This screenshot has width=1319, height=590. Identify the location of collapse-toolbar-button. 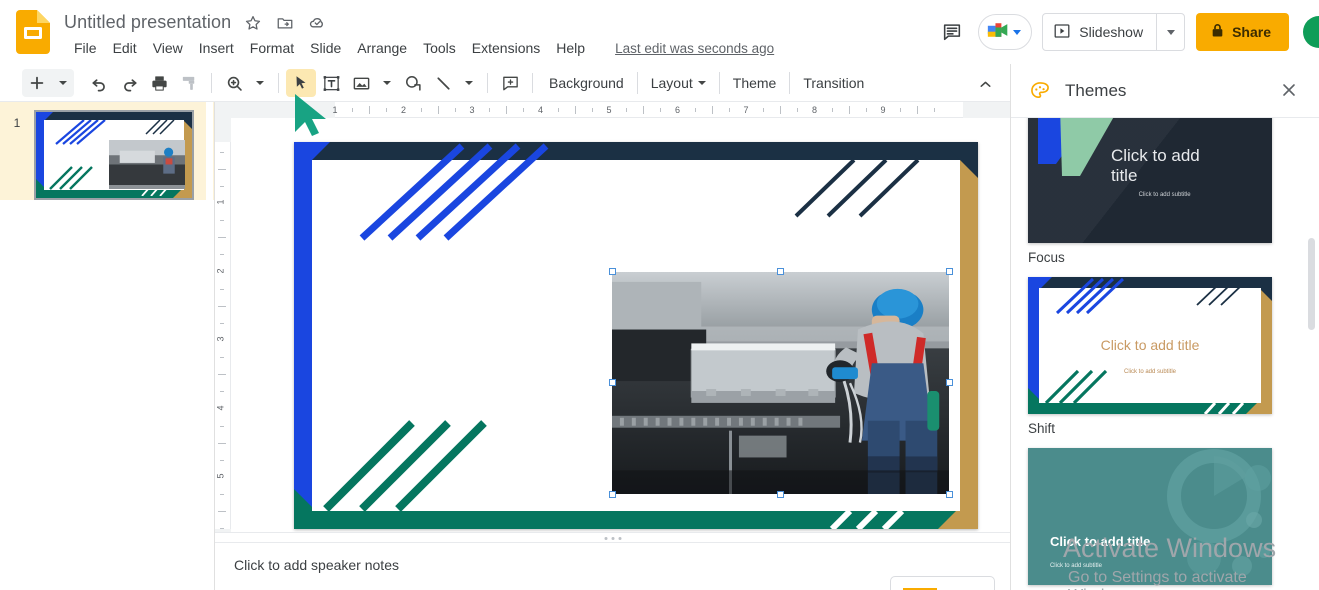
(985, 84).